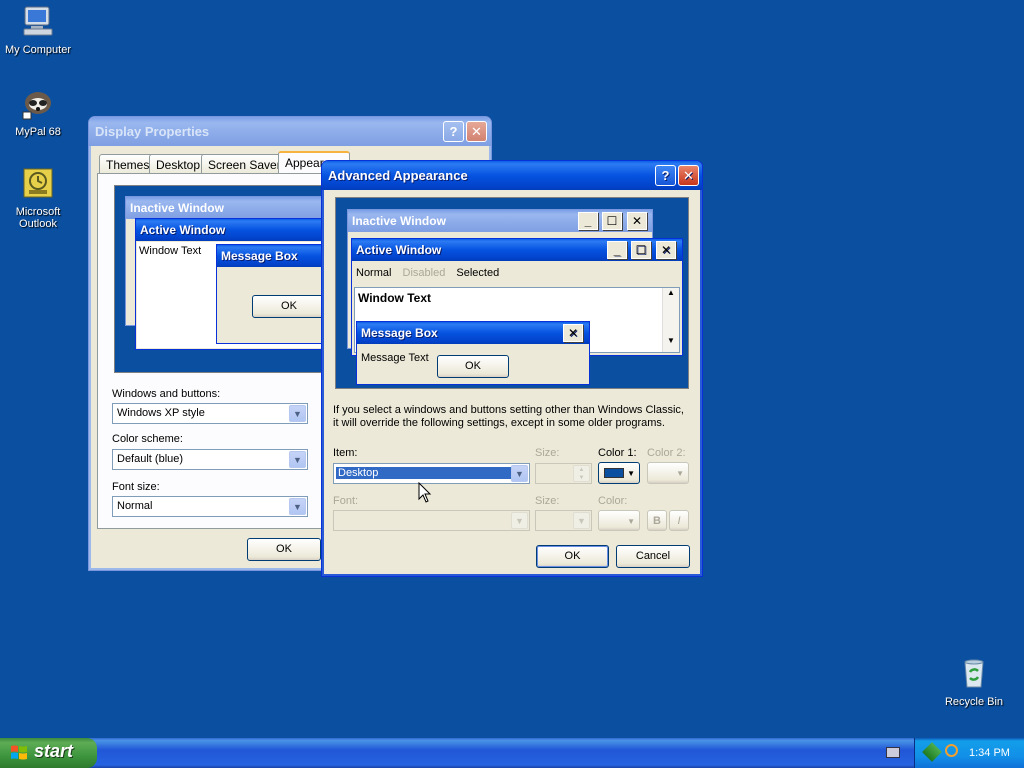 The width and height of the screenshot is (1024, 768). What do you see at coordinates (210, 506) in the screenshot?
I see `font-size-select: Normal ▼` at bounding box center [210, 506].